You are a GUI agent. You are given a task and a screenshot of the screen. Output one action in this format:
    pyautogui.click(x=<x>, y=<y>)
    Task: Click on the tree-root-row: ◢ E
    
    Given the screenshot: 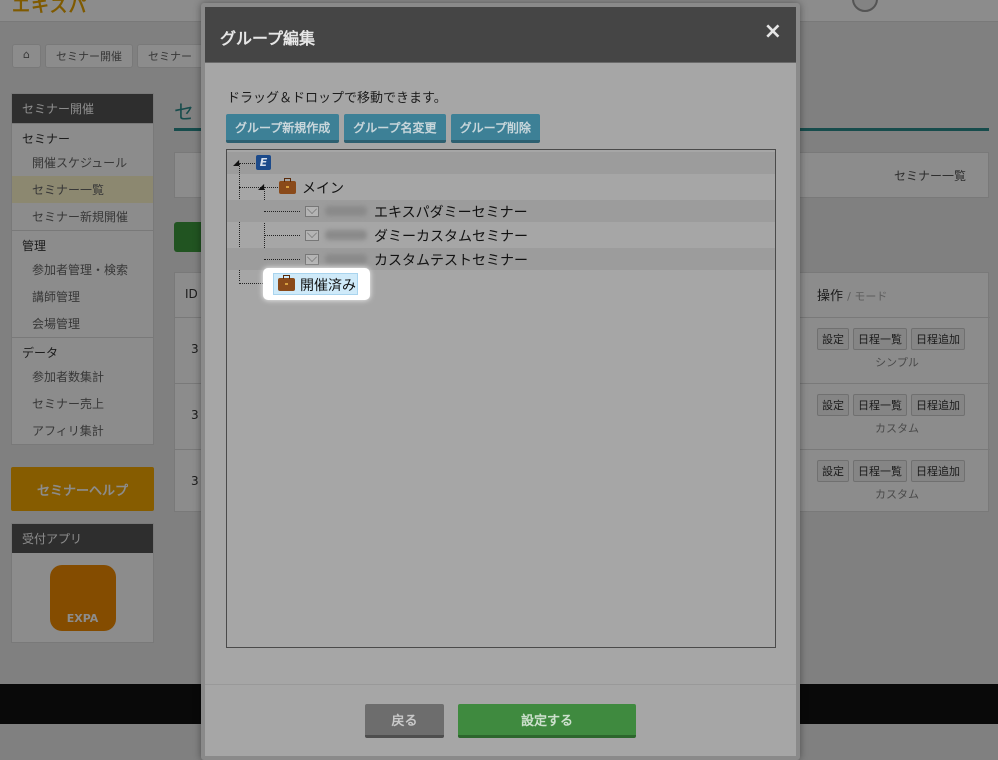 What is the action you would take?
    pyautogui.click(x=501, y=163)
    